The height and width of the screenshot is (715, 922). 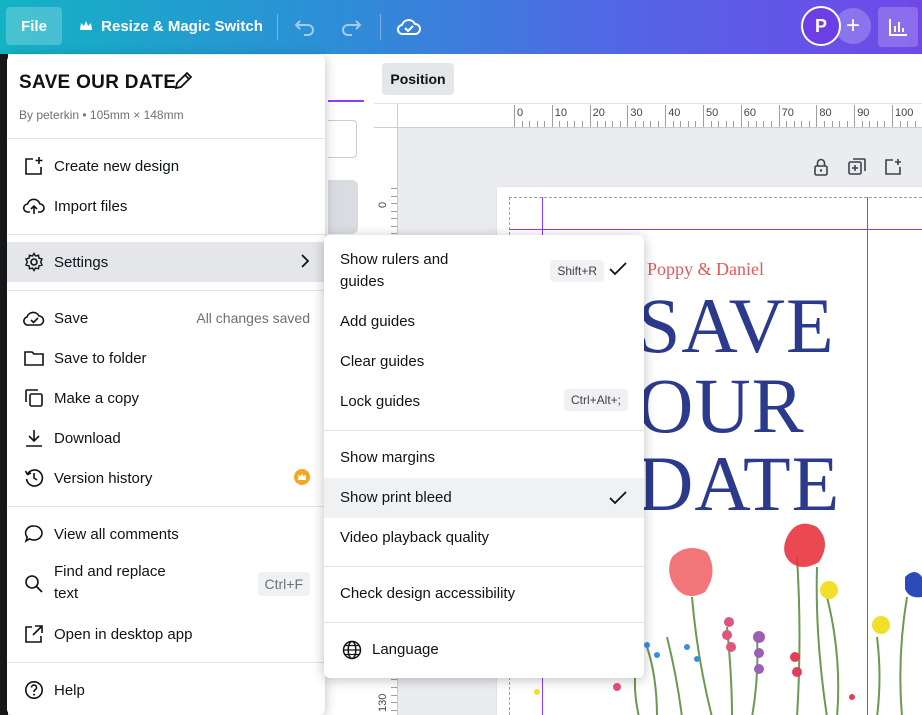 I want to click on open-in-desktop-app-item: Open in desktop app, so click(x=166, y=634).